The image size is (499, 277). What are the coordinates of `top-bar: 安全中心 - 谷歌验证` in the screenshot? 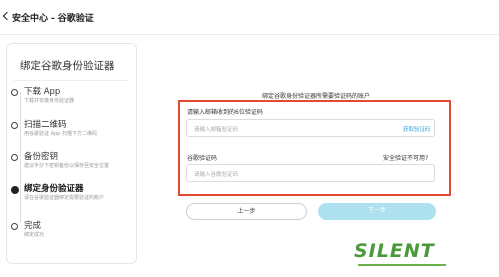 It's located at (249, 17).